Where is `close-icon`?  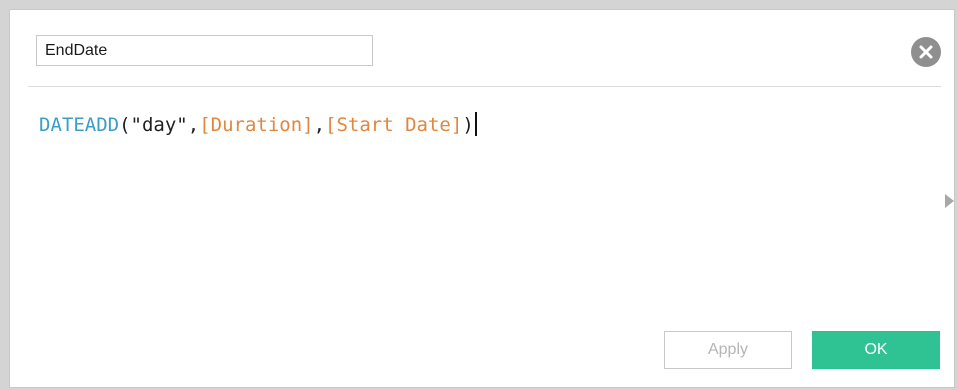 close-icon is located at coordinates (926, 52).